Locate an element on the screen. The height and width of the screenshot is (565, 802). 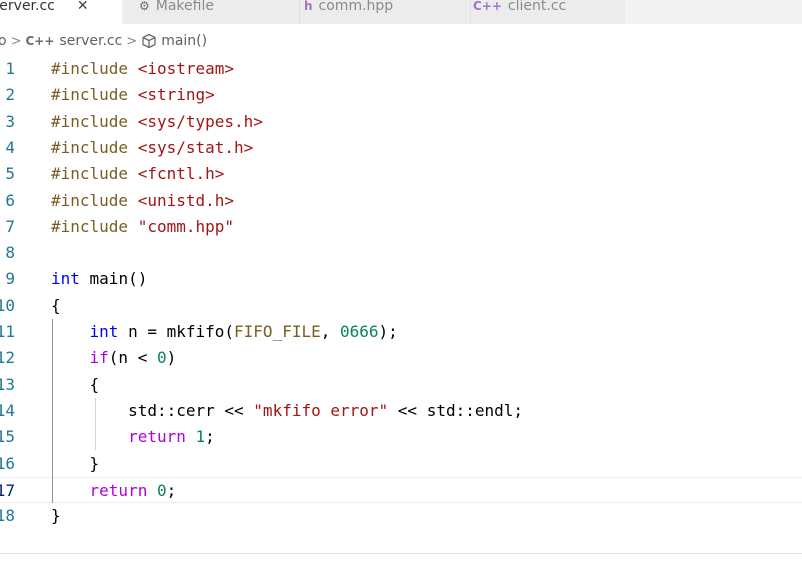
line-number: 14 is located at coordinates (7, 410).